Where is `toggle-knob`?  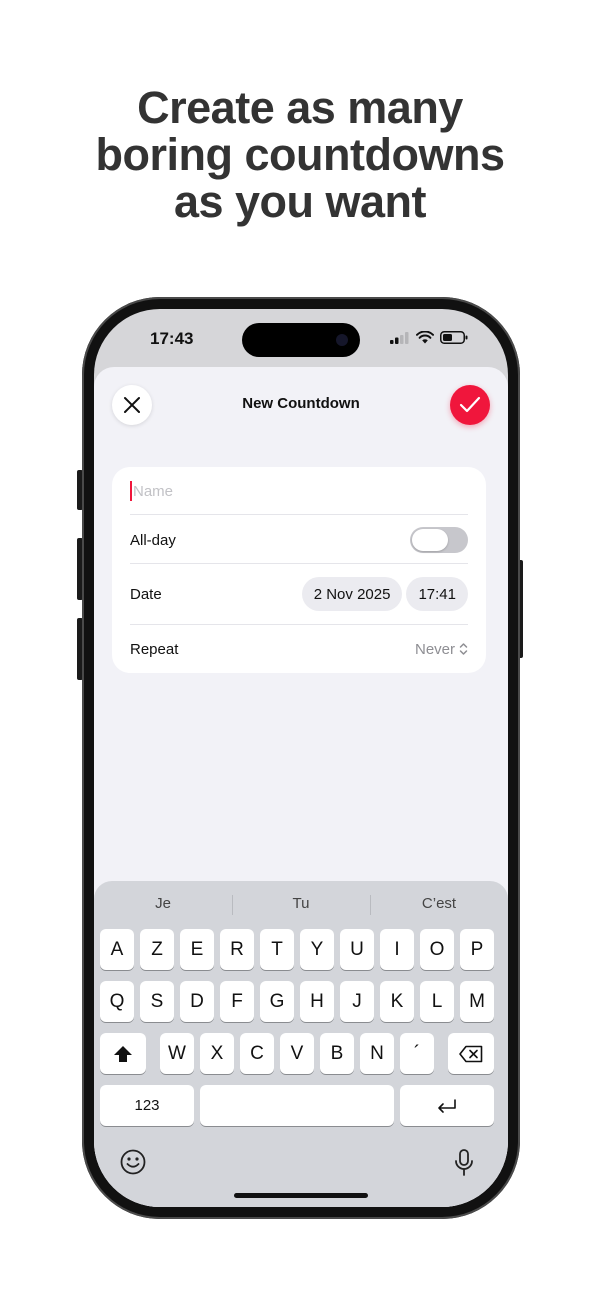
toggle-knob is located at coordinates (430, 540).